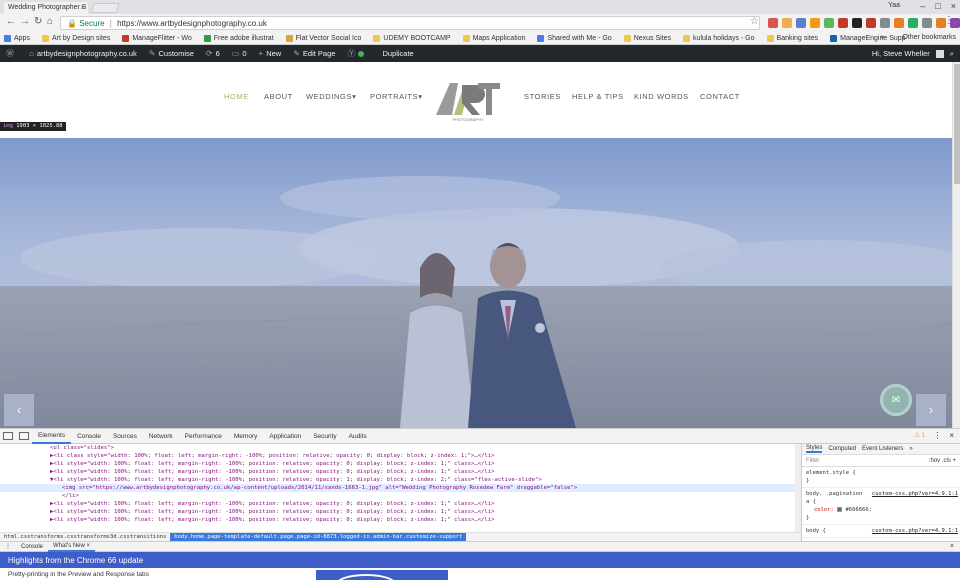 This screenshot has height=580, width=960. Describe the element at coordinates (50, 21) in the screenshot. I see `home-icon: ⌂` at that location.